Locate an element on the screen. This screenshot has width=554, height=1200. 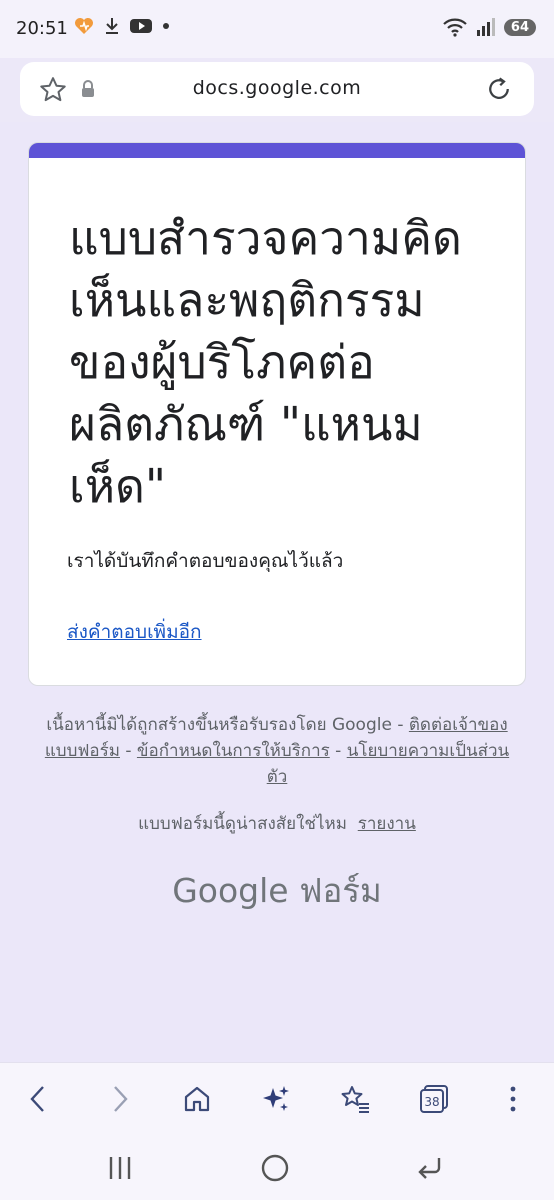
heart-app-icon is located at coordinates (84, 26).